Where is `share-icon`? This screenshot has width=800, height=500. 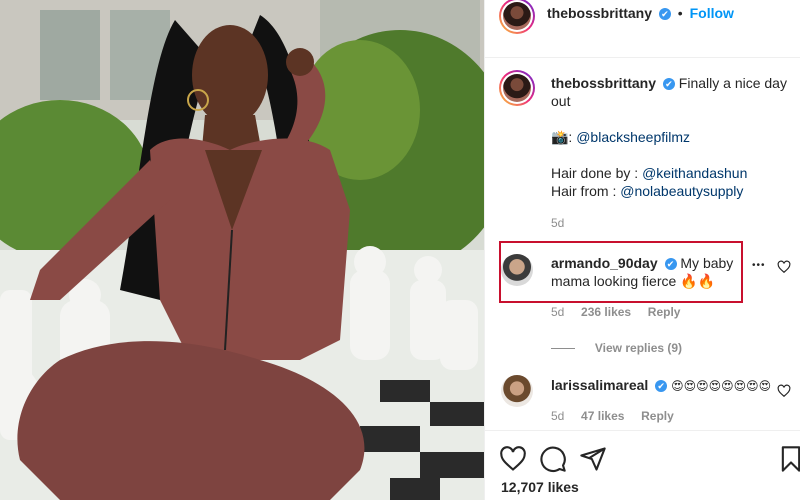 share-icon is located at coordinates (593, 459).